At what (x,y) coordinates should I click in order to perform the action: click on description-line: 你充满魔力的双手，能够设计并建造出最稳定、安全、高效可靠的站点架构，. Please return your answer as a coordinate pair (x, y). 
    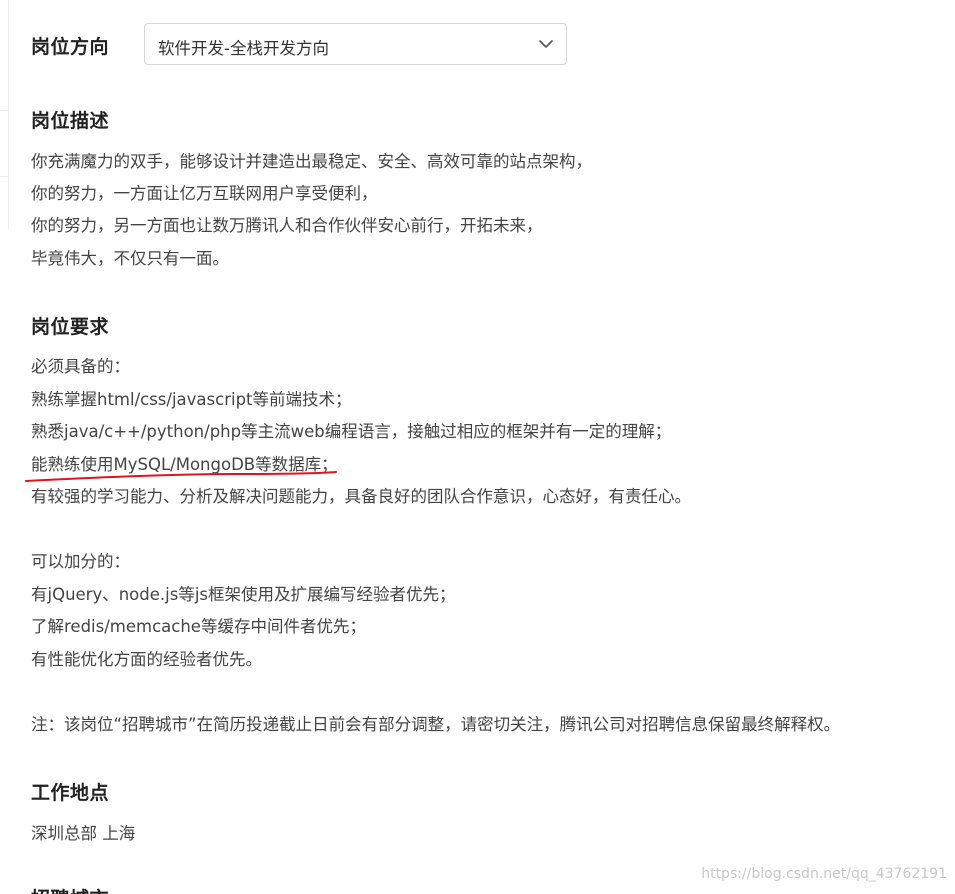
    Looking at the image, I should click on (311, 161).